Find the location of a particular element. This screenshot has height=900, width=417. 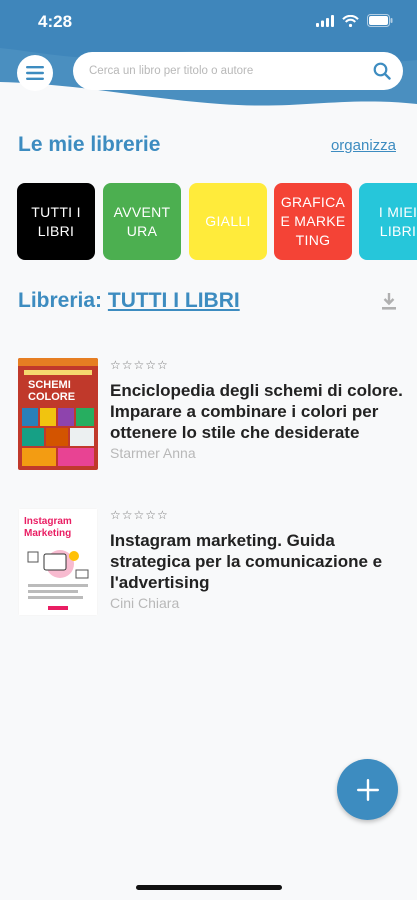

svg-text: Instagram is located at coordinates (48, 521).